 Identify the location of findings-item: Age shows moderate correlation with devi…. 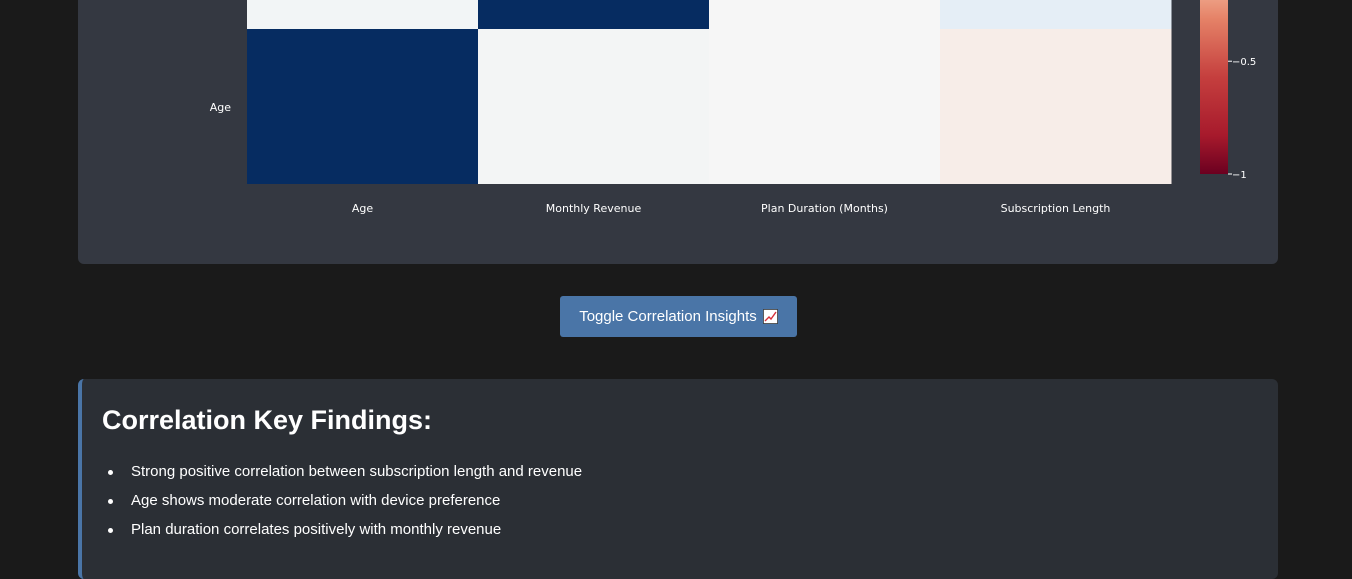
(344, 504).